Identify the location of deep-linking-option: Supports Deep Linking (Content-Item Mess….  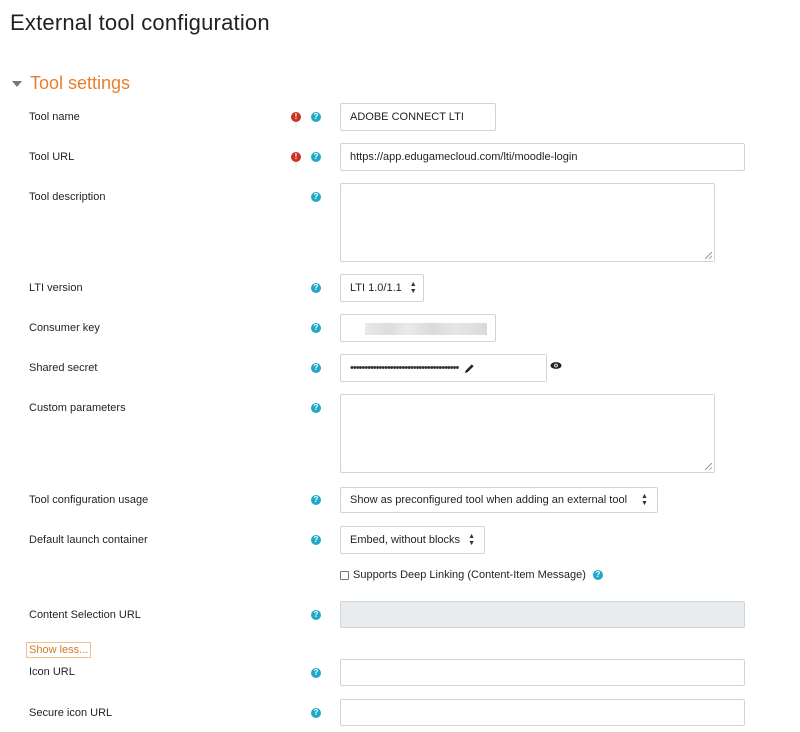
(471, 575).